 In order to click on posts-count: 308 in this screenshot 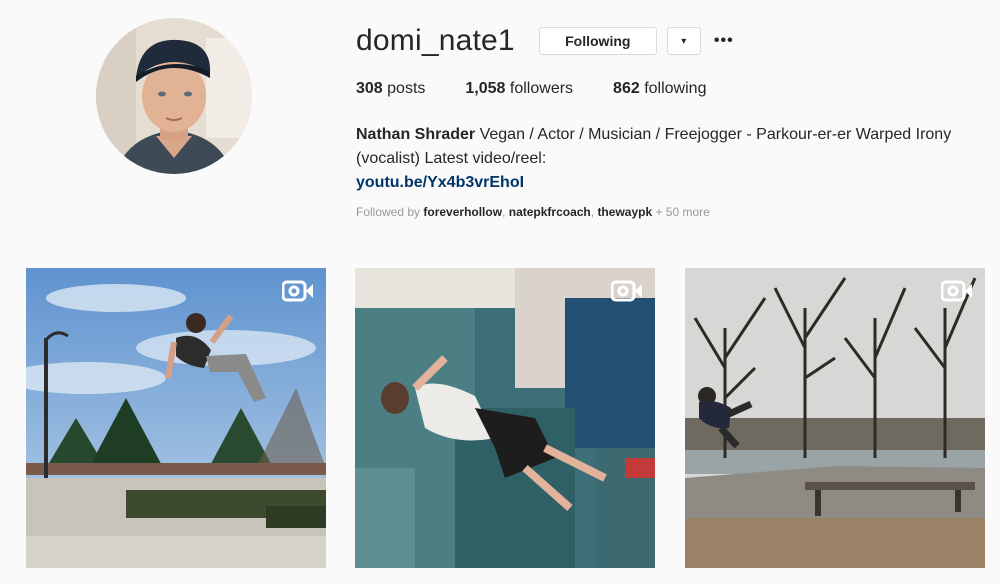, I will do `click(369, 88)`.